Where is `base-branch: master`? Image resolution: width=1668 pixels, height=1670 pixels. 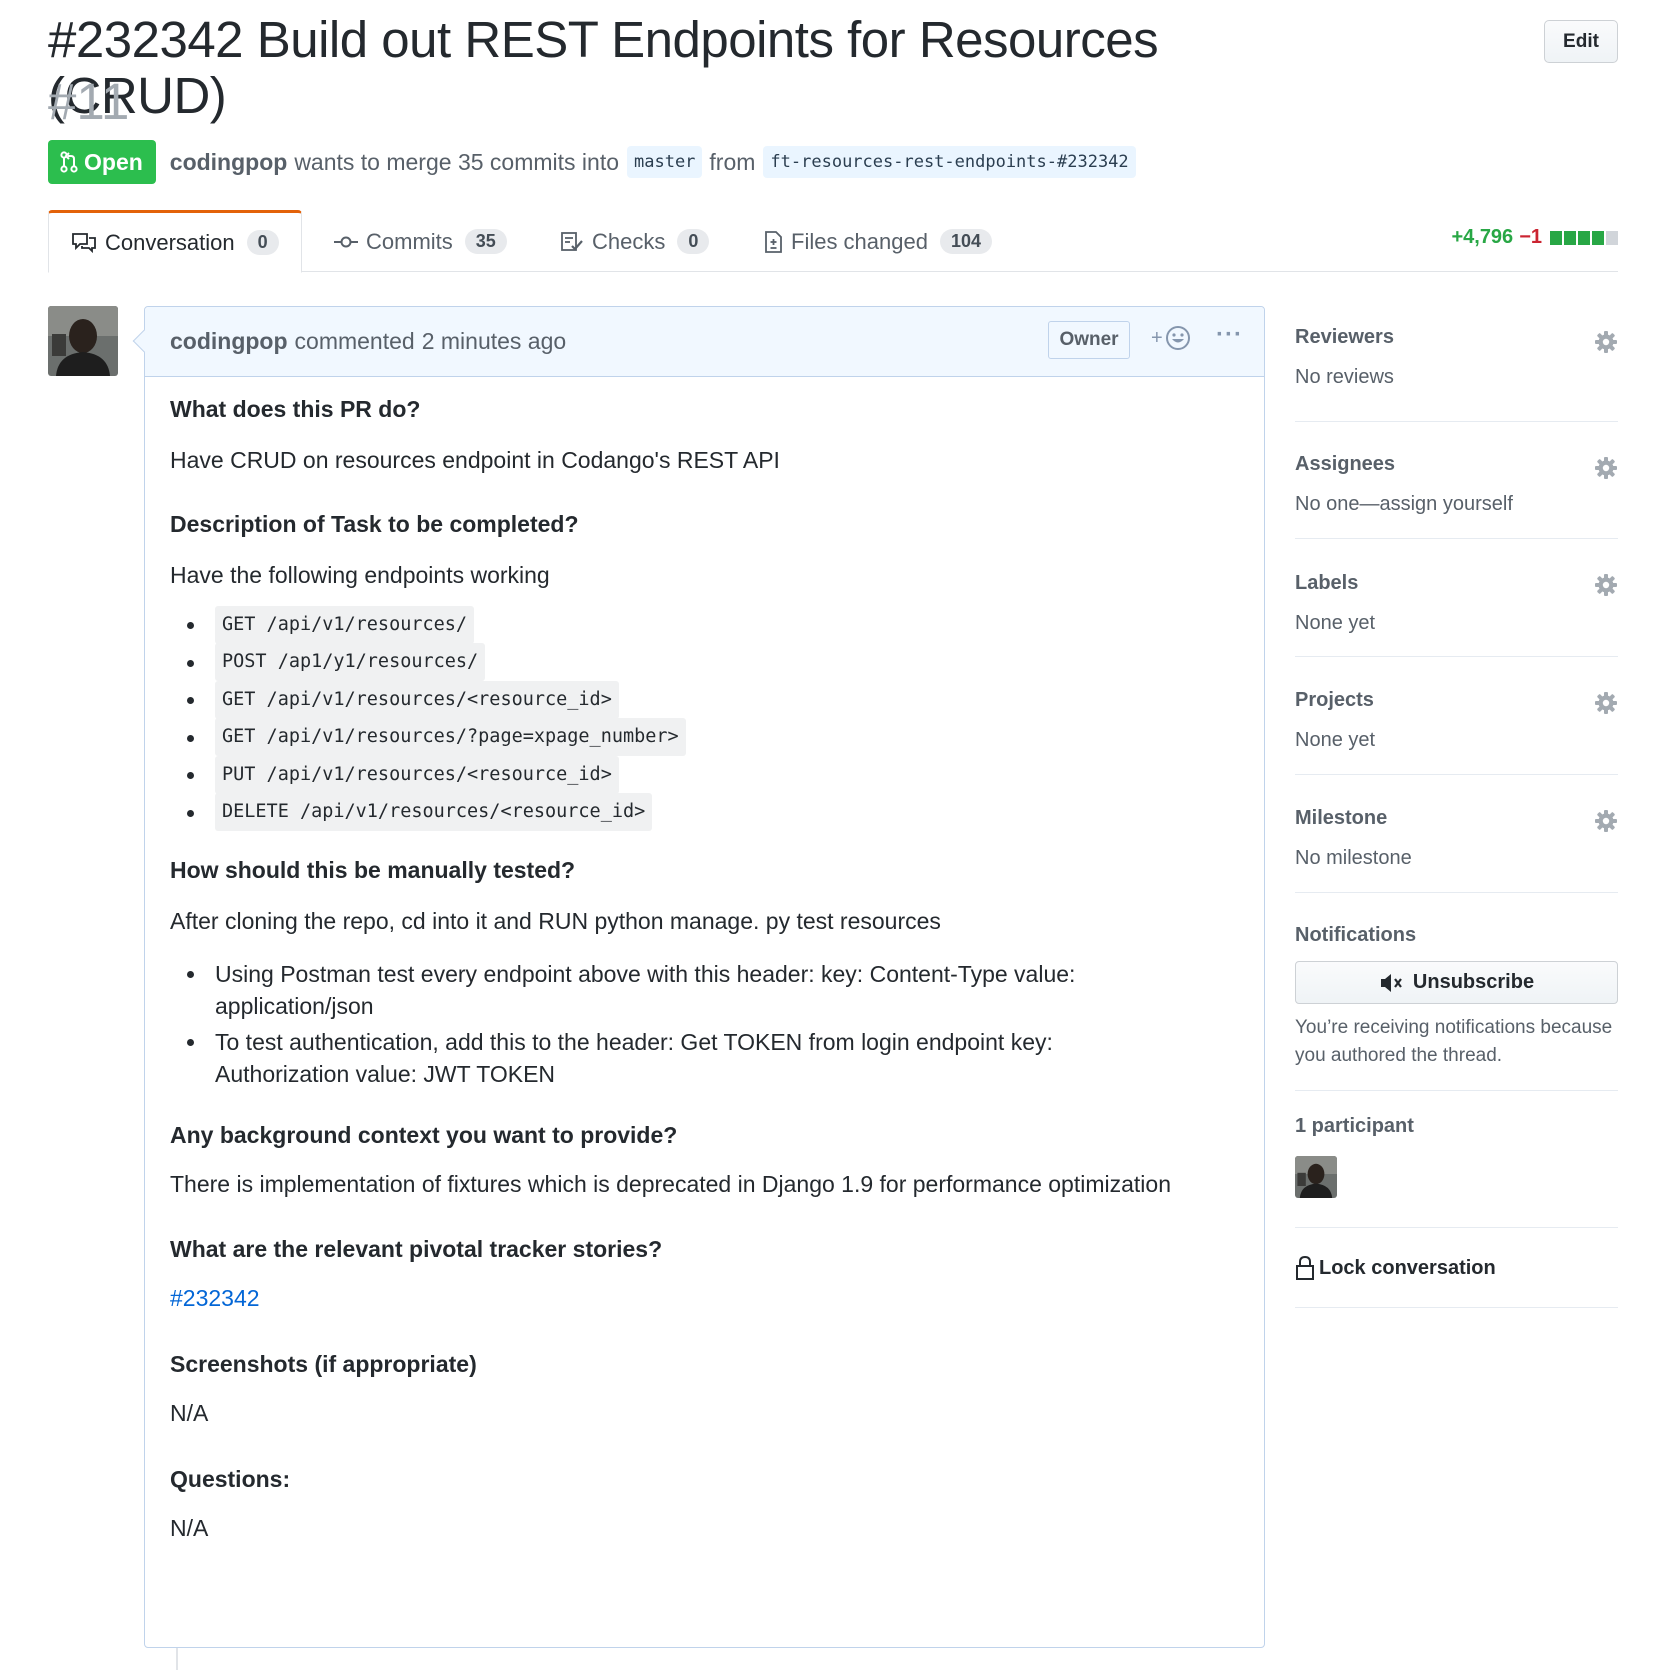
base-branch: master is located at coordinates (665, 162).